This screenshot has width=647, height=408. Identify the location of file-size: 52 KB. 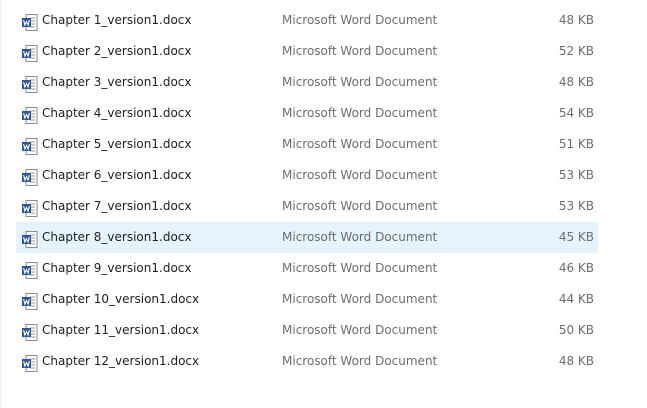
(576, 51).